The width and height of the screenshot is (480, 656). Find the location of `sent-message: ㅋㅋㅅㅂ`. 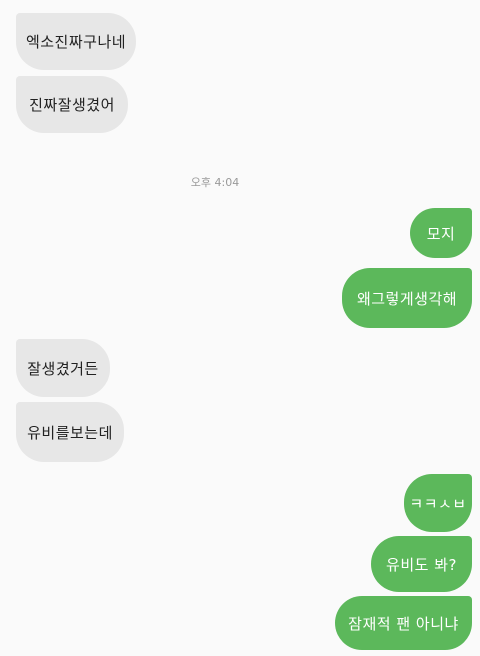

sent-message: ㅋㅋㅅㅂ is located at coordinates (438, 503).